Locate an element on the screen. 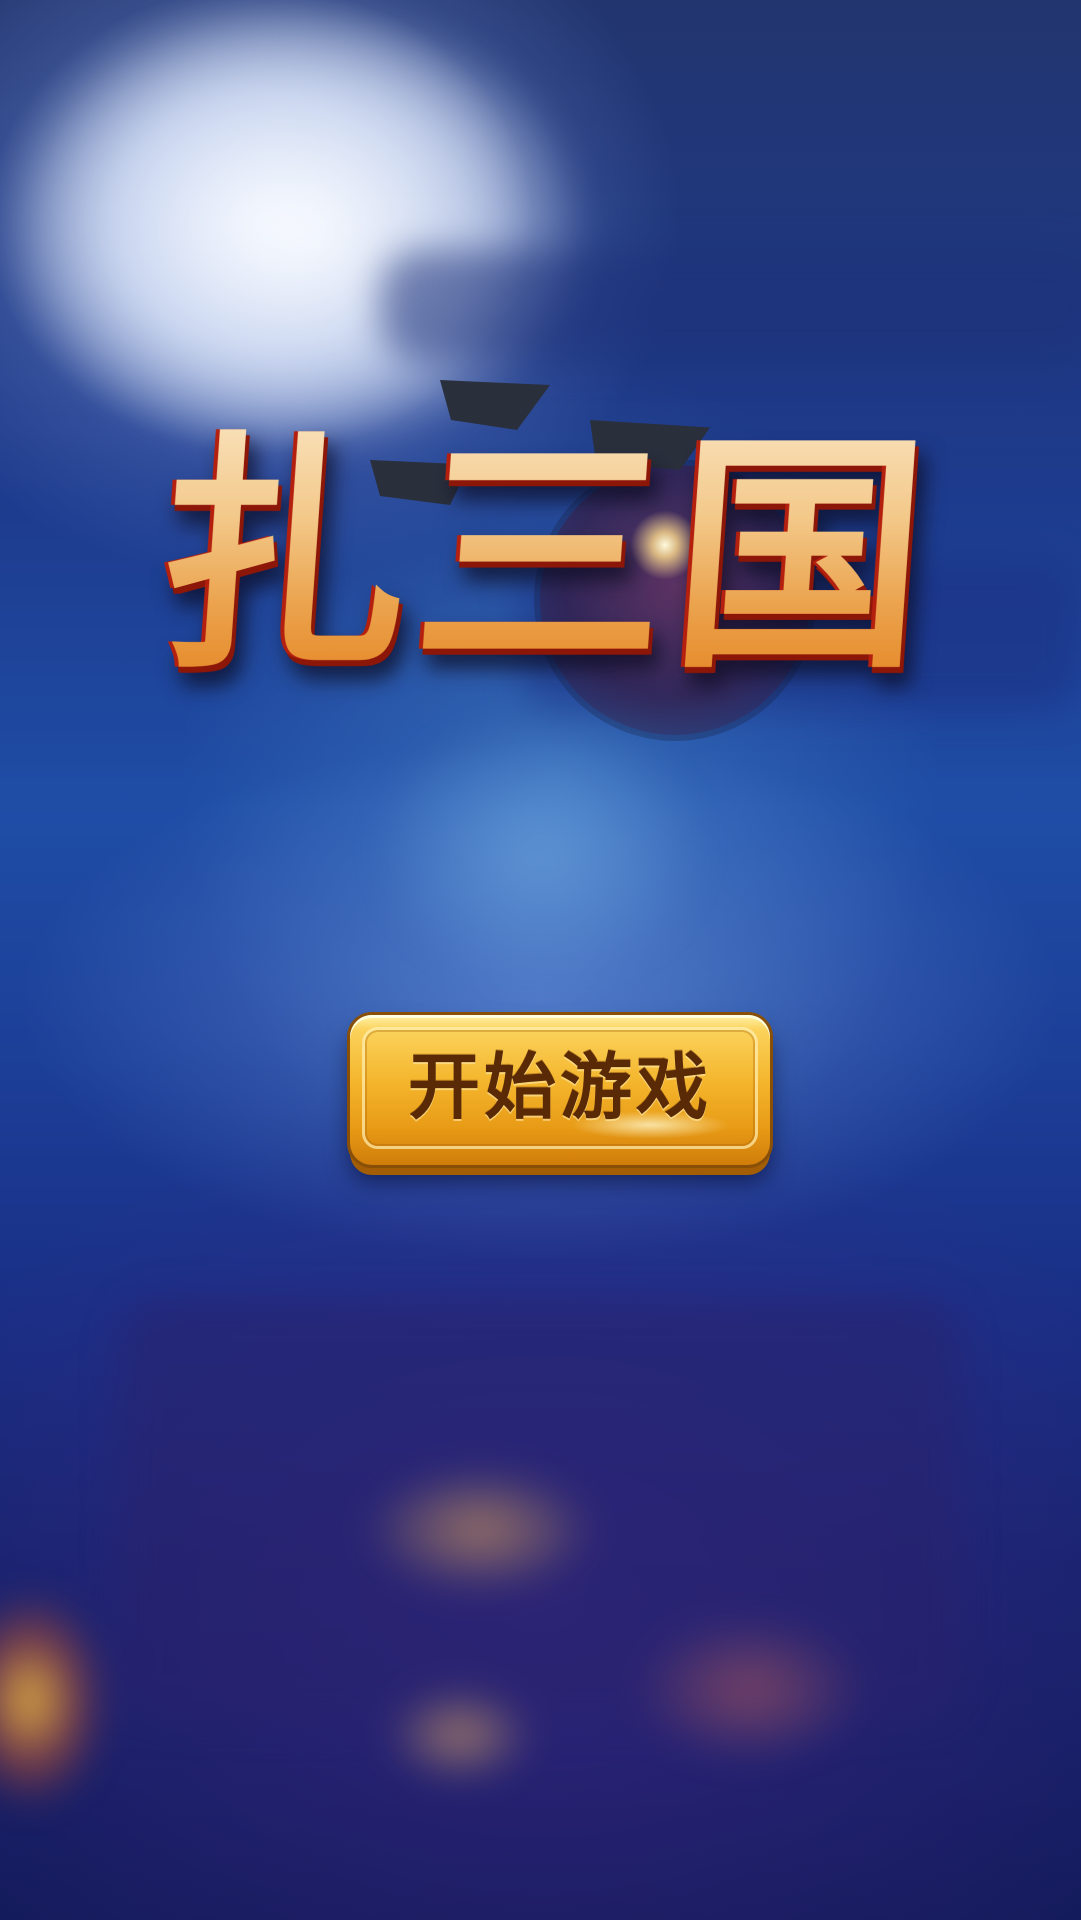  window-glow-center is located at coordinates (480, 1530).